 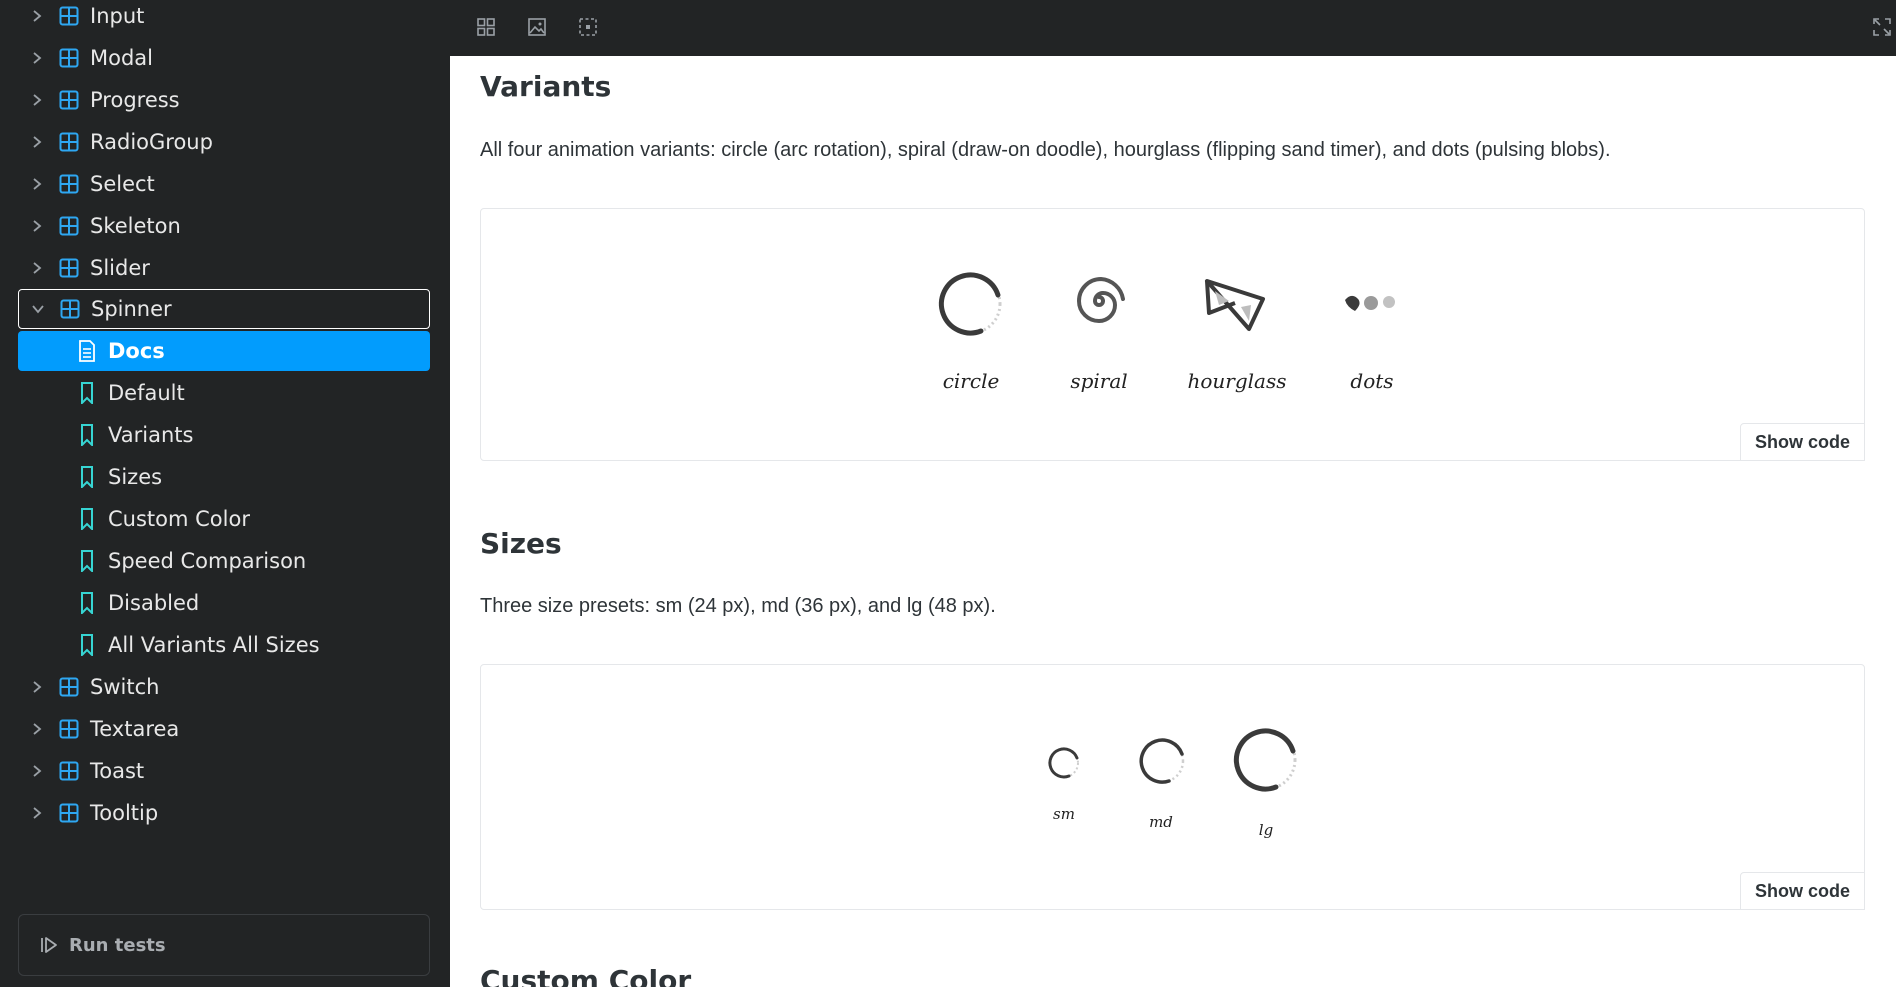 What do you see at coordinates (224, 226) in the screenshot?
I see `sidebar-item-skeleton: Skeleton` at bounding box center [224, 226].